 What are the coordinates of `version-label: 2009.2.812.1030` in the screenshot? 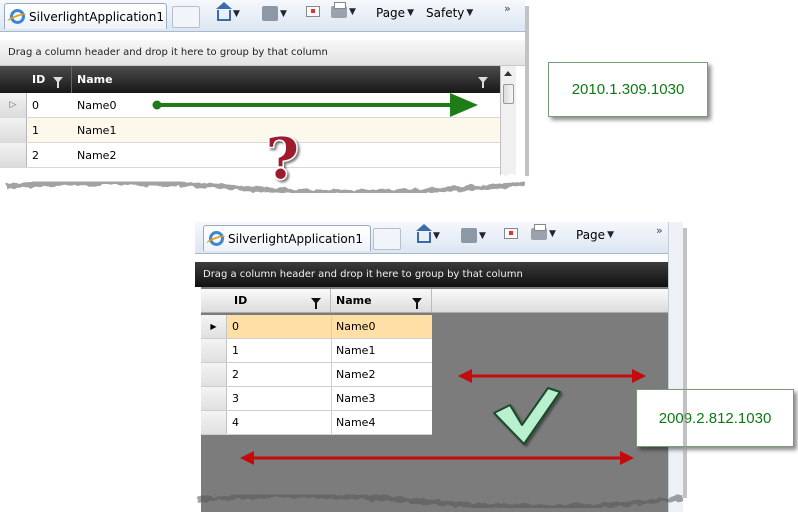 It's located at (715, 418).